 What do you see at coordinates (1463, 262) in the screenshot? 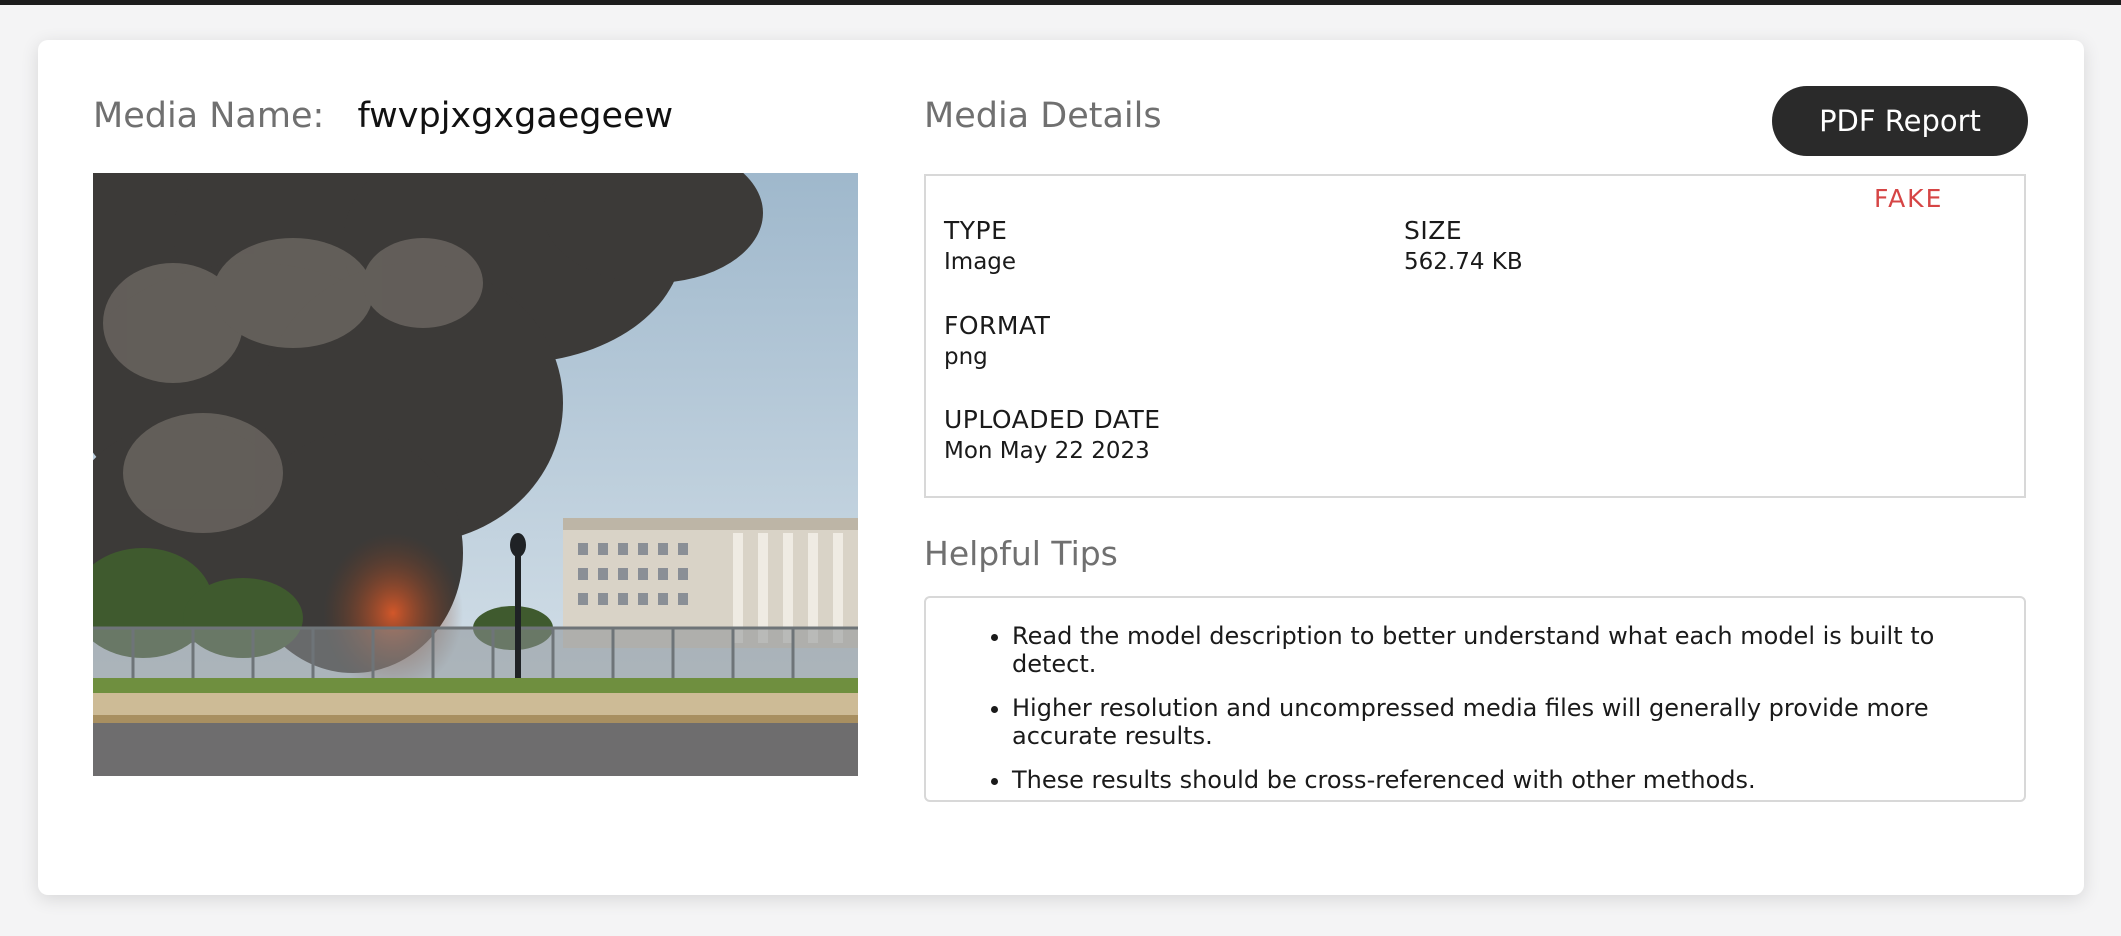
I see `size-value: 562.74 KB` at bounding box center [1463, 262].